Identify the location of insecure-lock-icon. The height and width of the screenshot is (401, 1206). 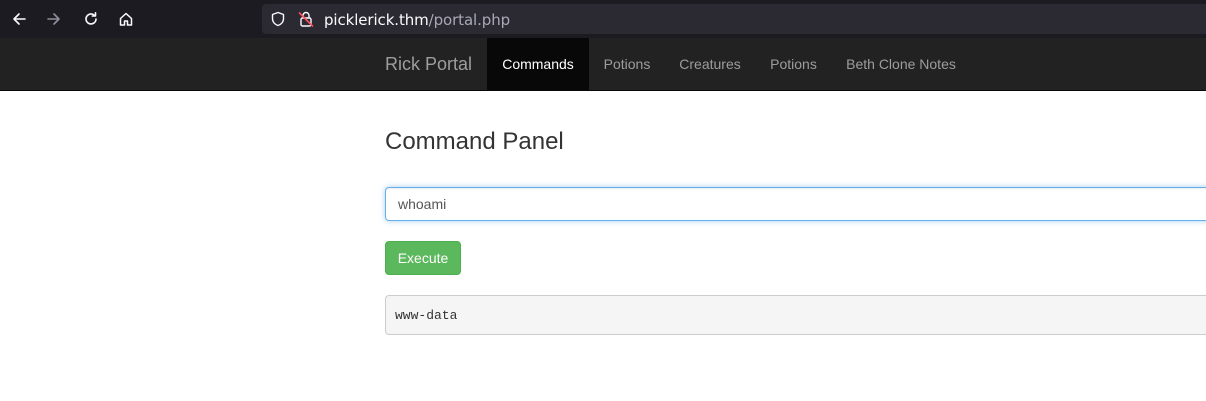
(306, 21).